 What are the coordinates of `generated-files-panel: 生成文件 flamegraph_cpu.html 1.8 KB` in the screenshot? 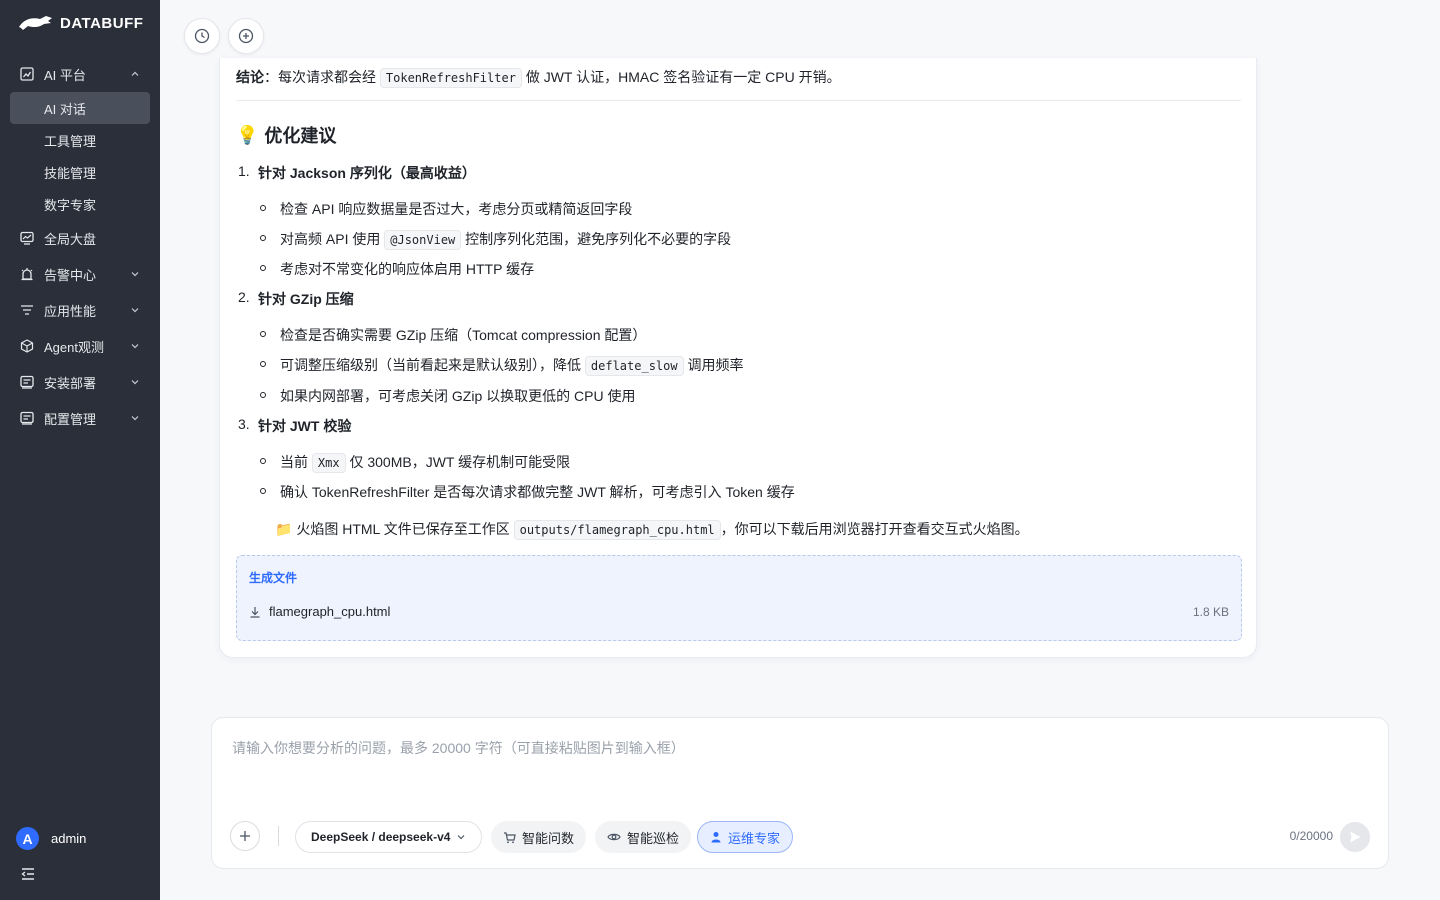 It's located at (739, 598).